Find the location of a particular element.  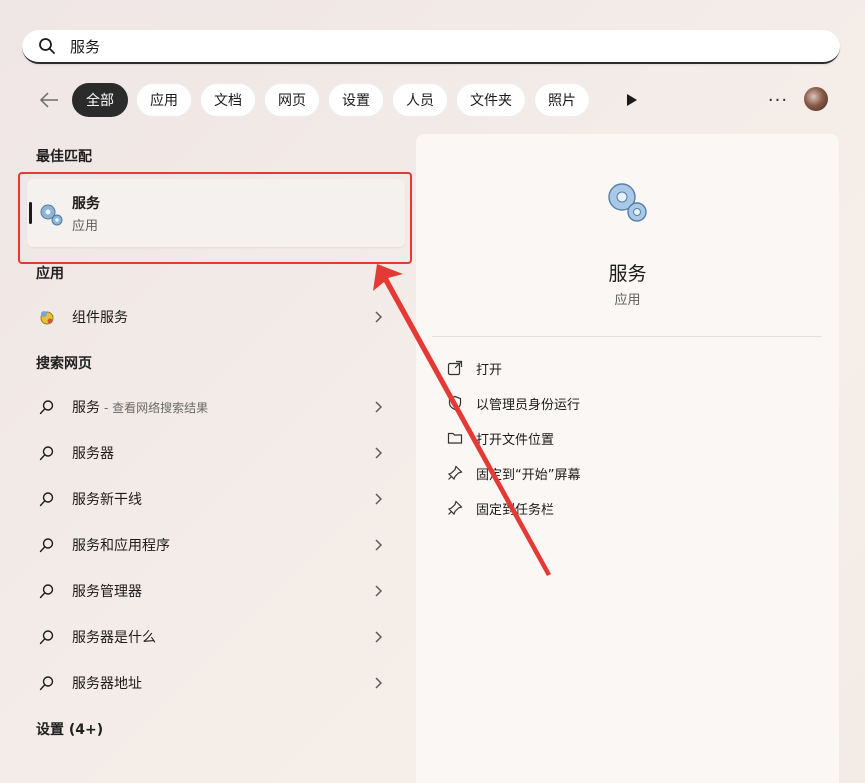

filter-bar: 全部 应用 文档 网页 设置 人员 文件夹 照片 ··· is located at coordinates (436, 100).